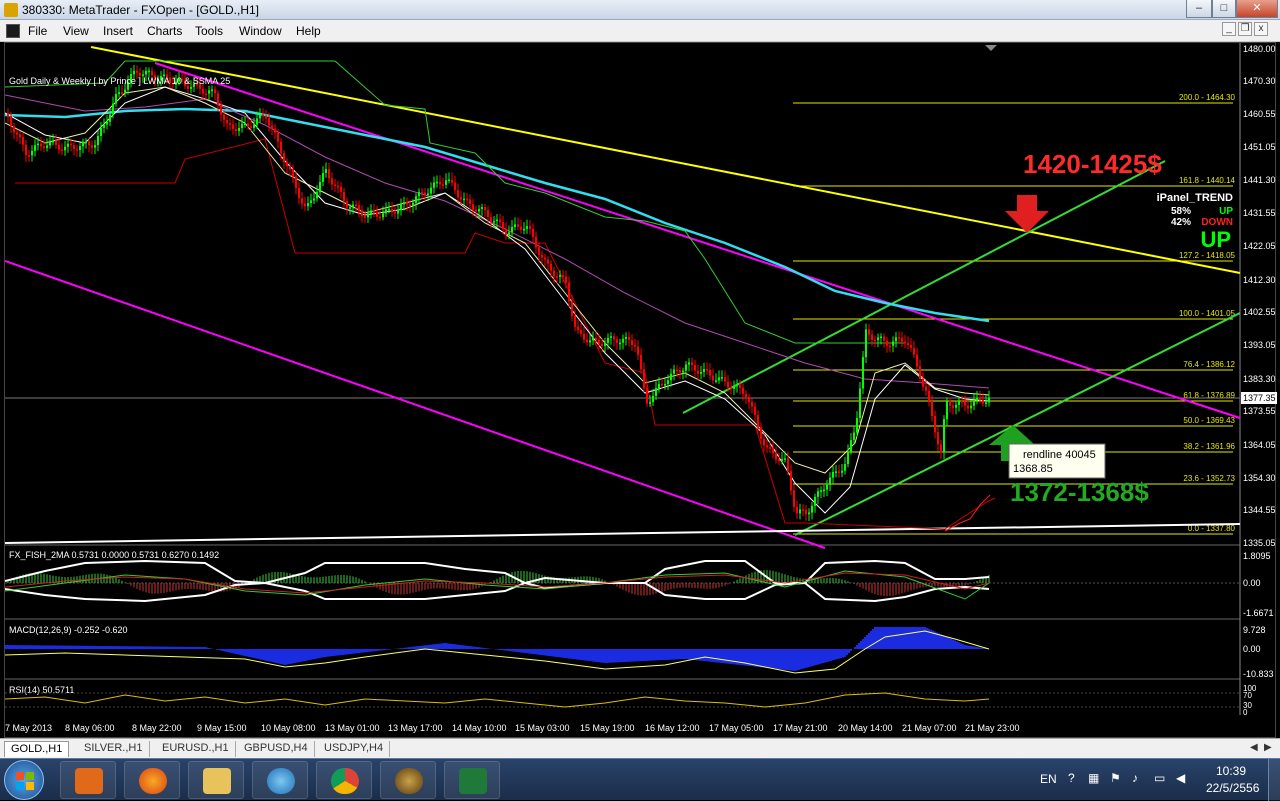 This screenshot has width=1280, height=801. I want to click on language-indicator: EN, so click(1048, 779).